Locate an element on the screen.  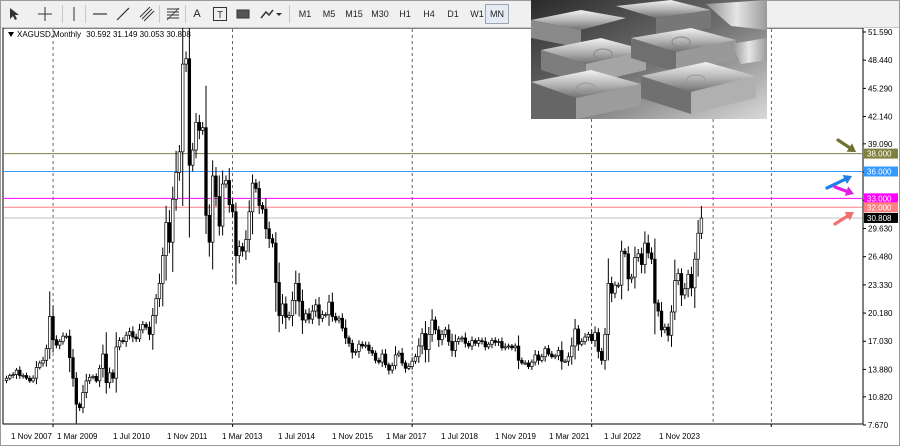
x-axis-tick-label: 1 Mar 2021 is located at coordinates (569, 436).